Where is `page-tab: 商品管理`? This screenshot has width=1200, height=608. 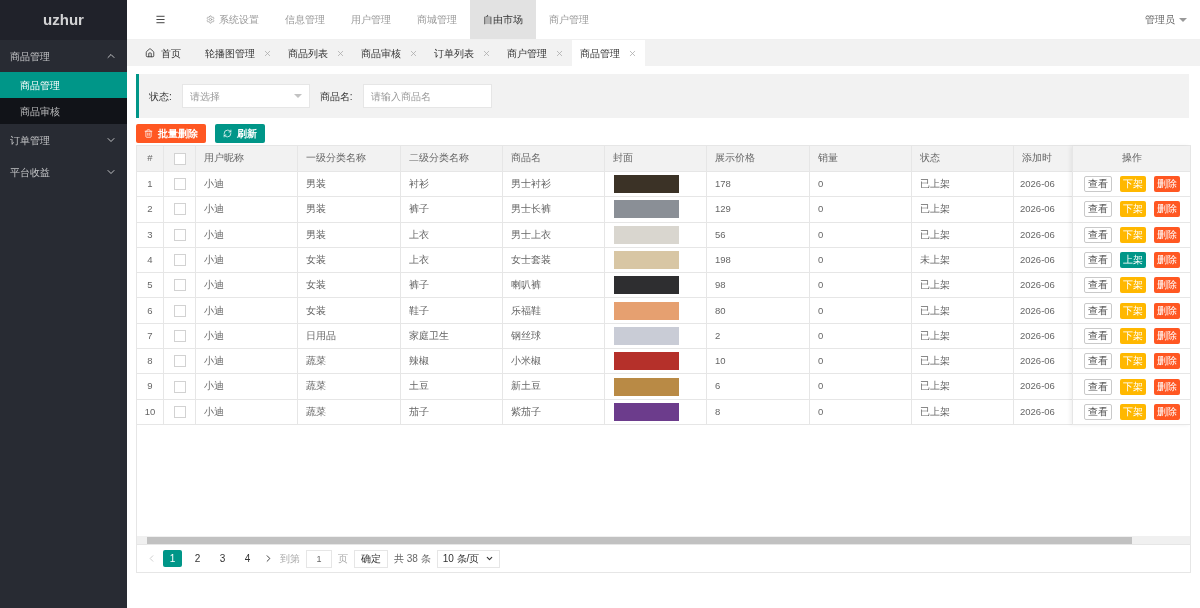 page-tab: 商品管理 is located at coordinates (608, 53).